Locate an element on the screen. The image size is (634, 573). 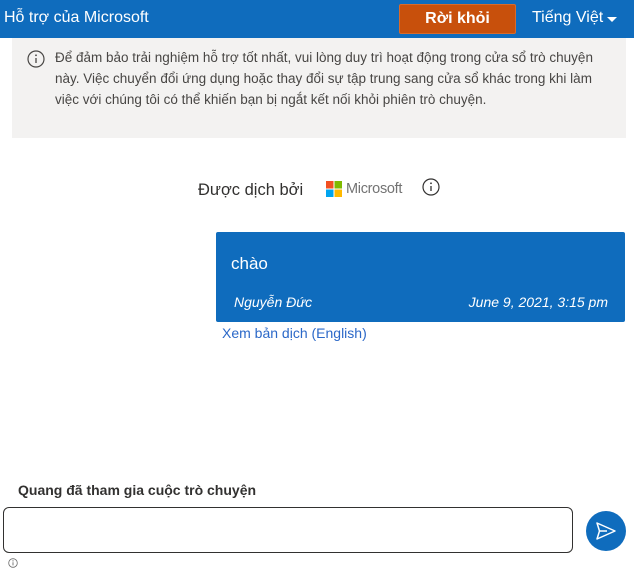
message-input is located at coordinates (288, 530).